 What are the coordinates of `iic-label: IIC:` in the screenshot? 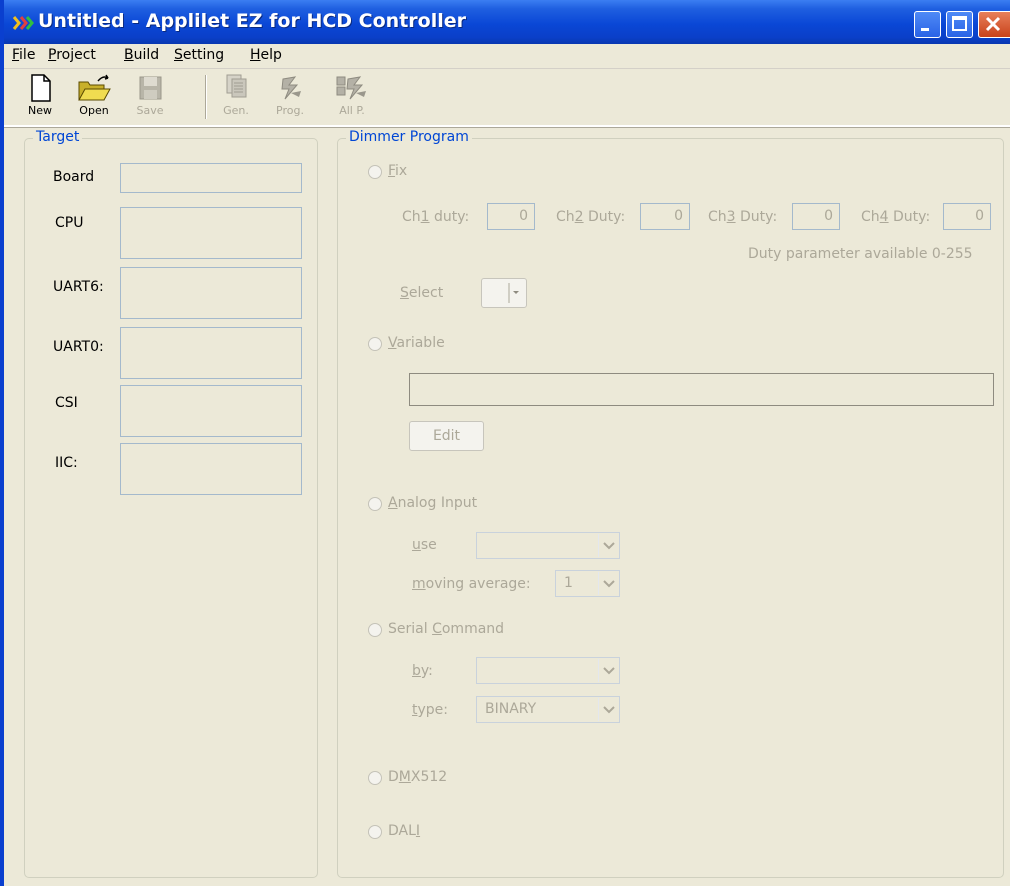 It's located at (66, 463).